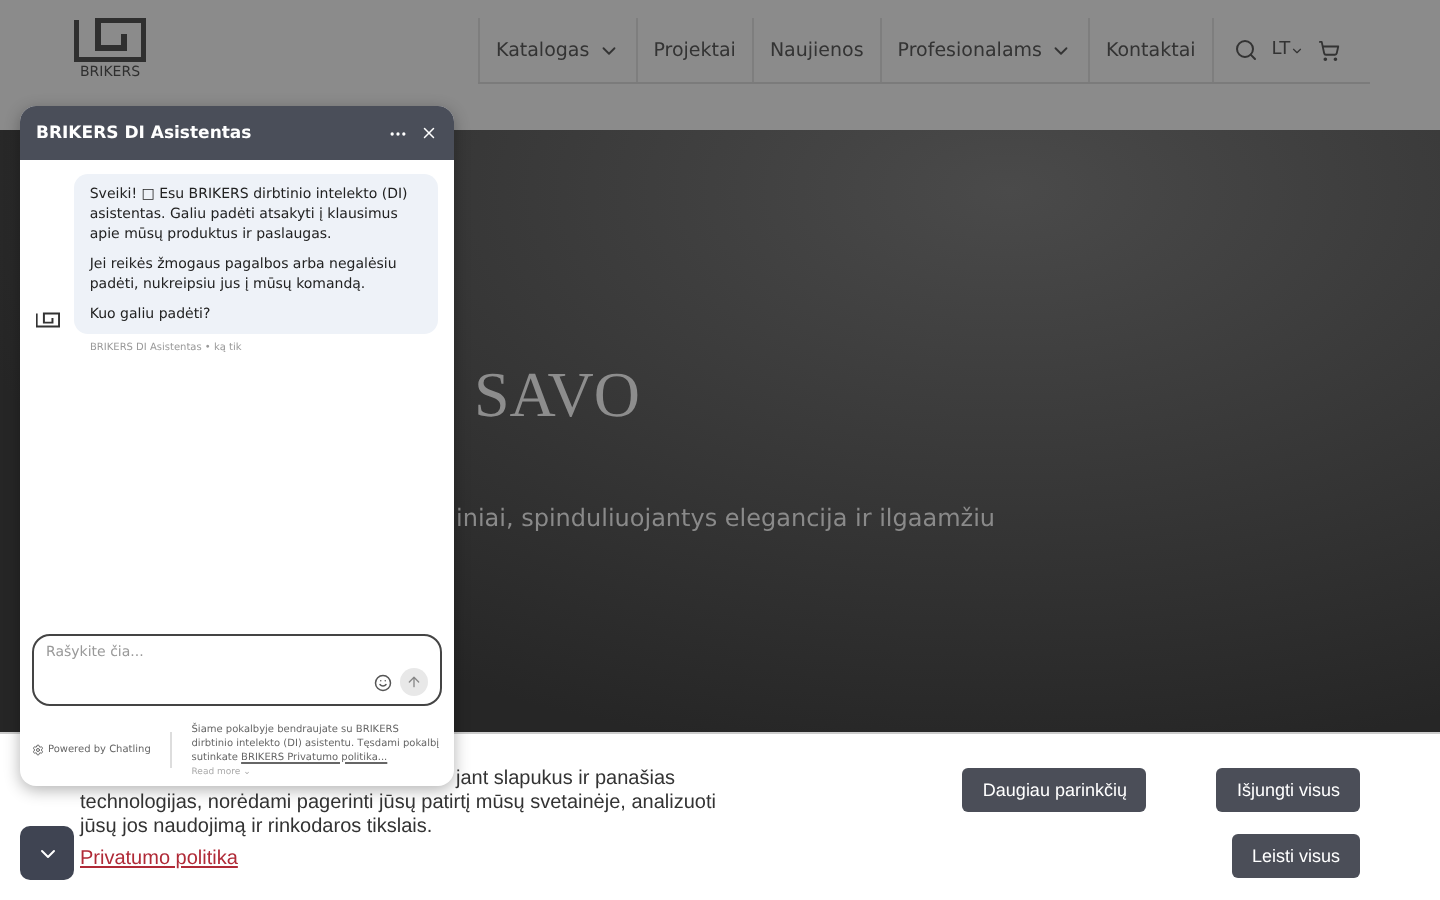 The image size is (1440, 900). Describe the element at coordinates (256, 828) in the screenshot. I see `cookie-text: jūsų jos naudojimą ir rinkodaros tikslais.` at that location.